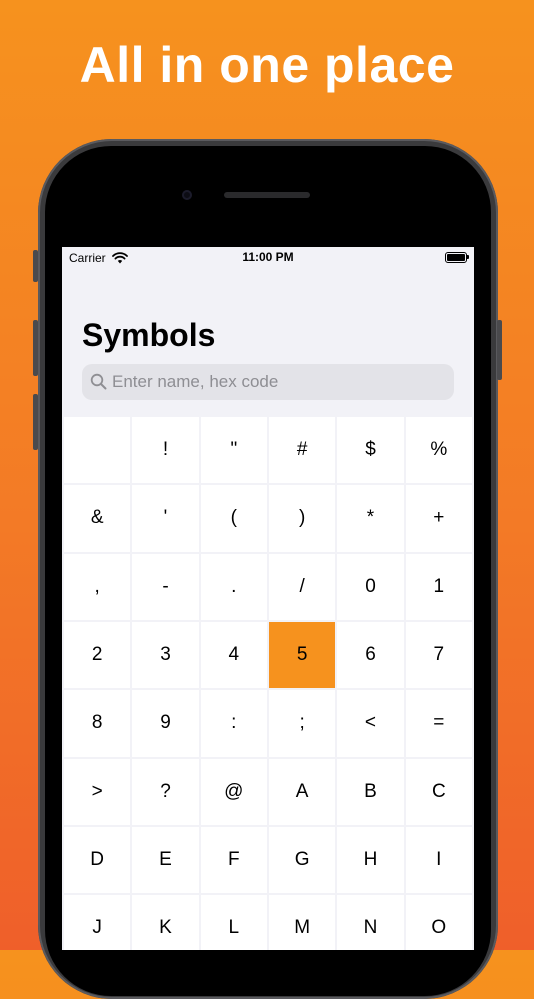 Image resolution: width=534 pixels, height=999 pixels. I want to click on page-title: Symbols, so click(149, 335).